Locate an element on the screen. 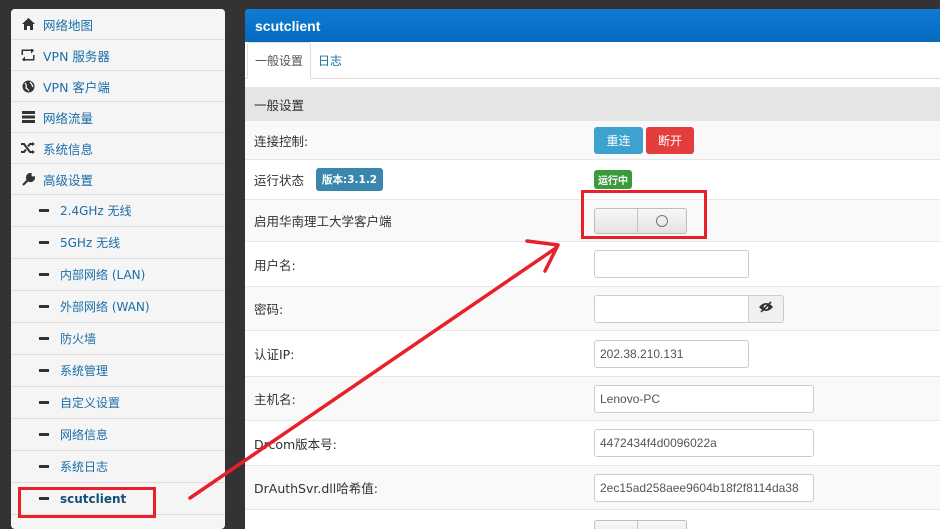 This screenshot has height=529, width=940. password-label: 密码: is located at coordinates (424, 308).